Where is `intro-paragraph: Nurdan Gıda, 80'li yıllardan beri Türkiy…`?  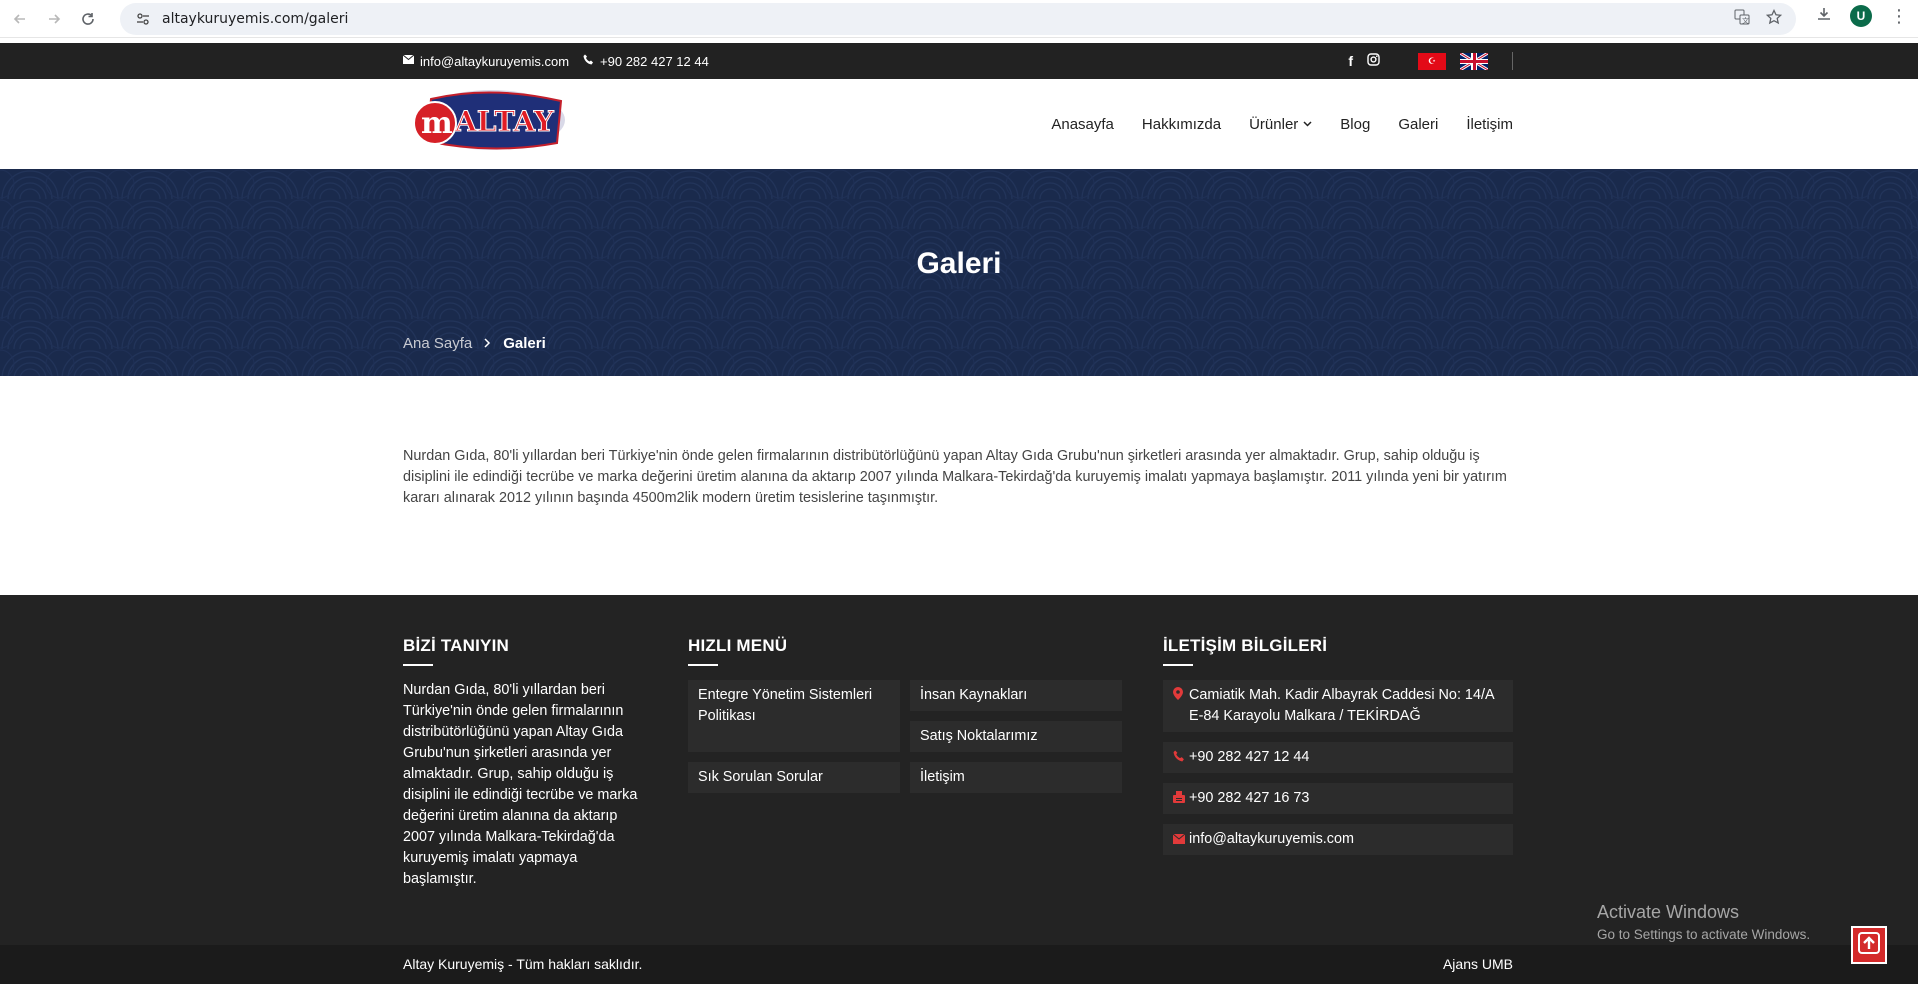
intro-paragraph: Nurdan Gıda, 80'li yıllardan beri Türkiy… is located at coordinates (955, 477).